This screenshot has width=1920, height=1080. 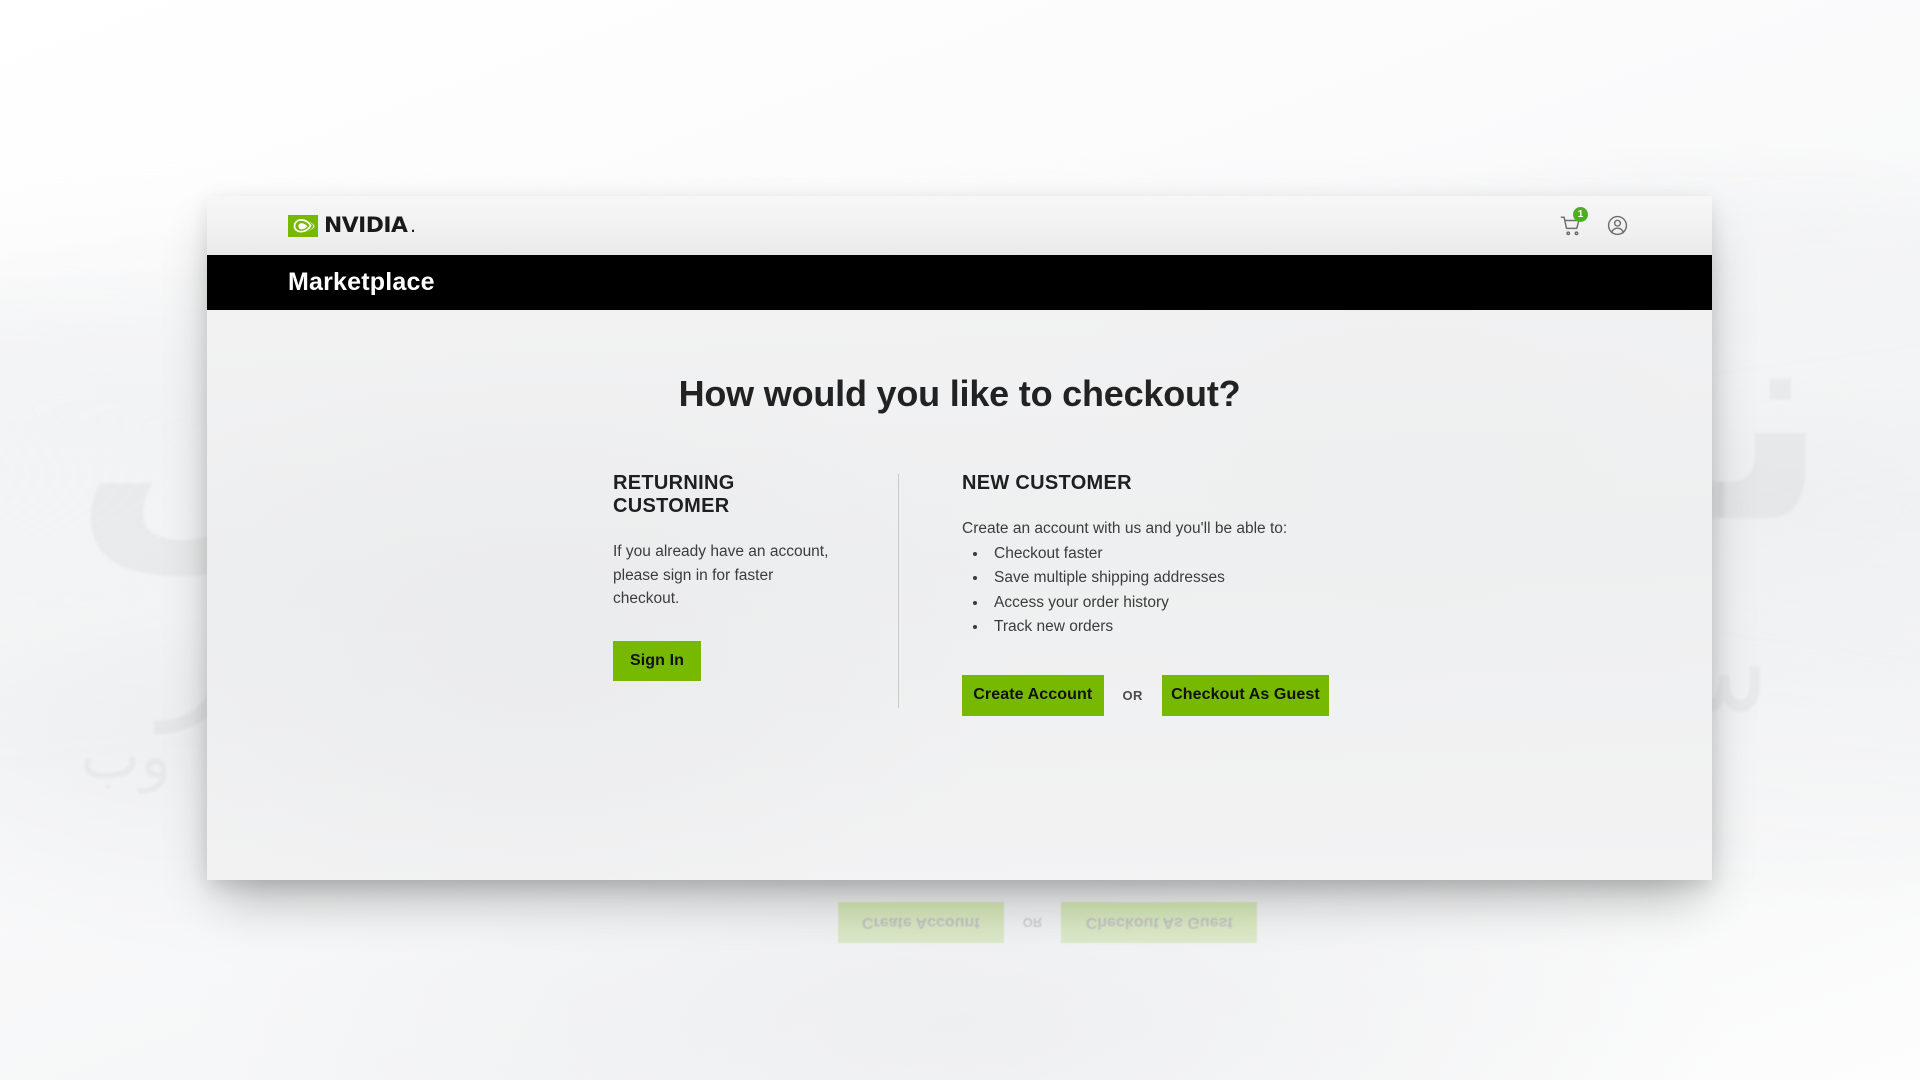 I want to click on or-separator-label: OR, so click(x=1132, y=695).